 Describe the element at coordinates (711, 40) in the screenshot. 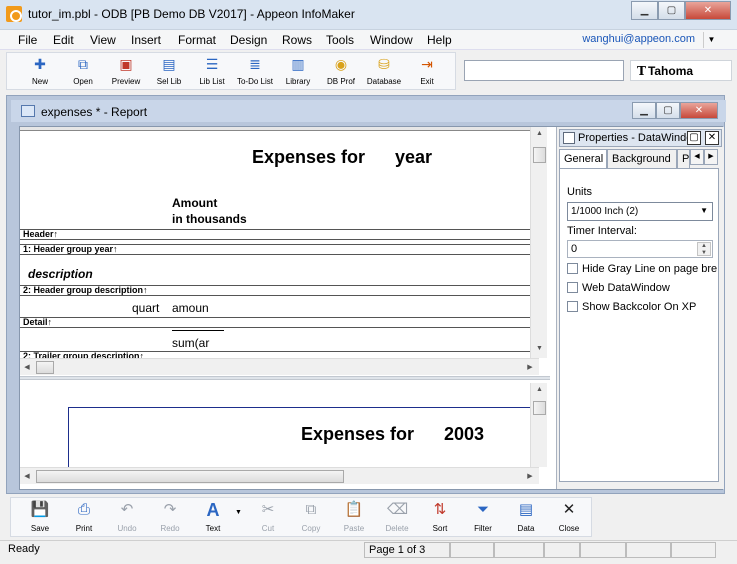

I see `chevron-down-icon: ▼` at that location.